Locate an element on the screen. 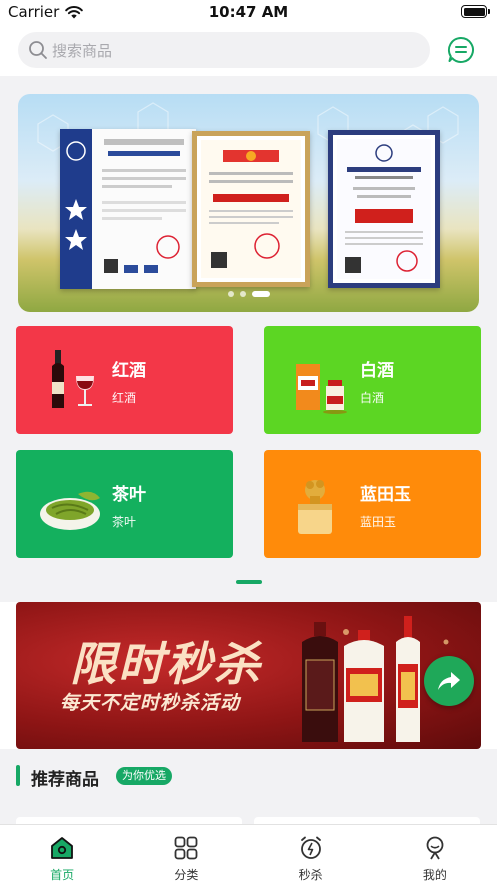  header: 搜索商品 is located at coordinates (248, 51).